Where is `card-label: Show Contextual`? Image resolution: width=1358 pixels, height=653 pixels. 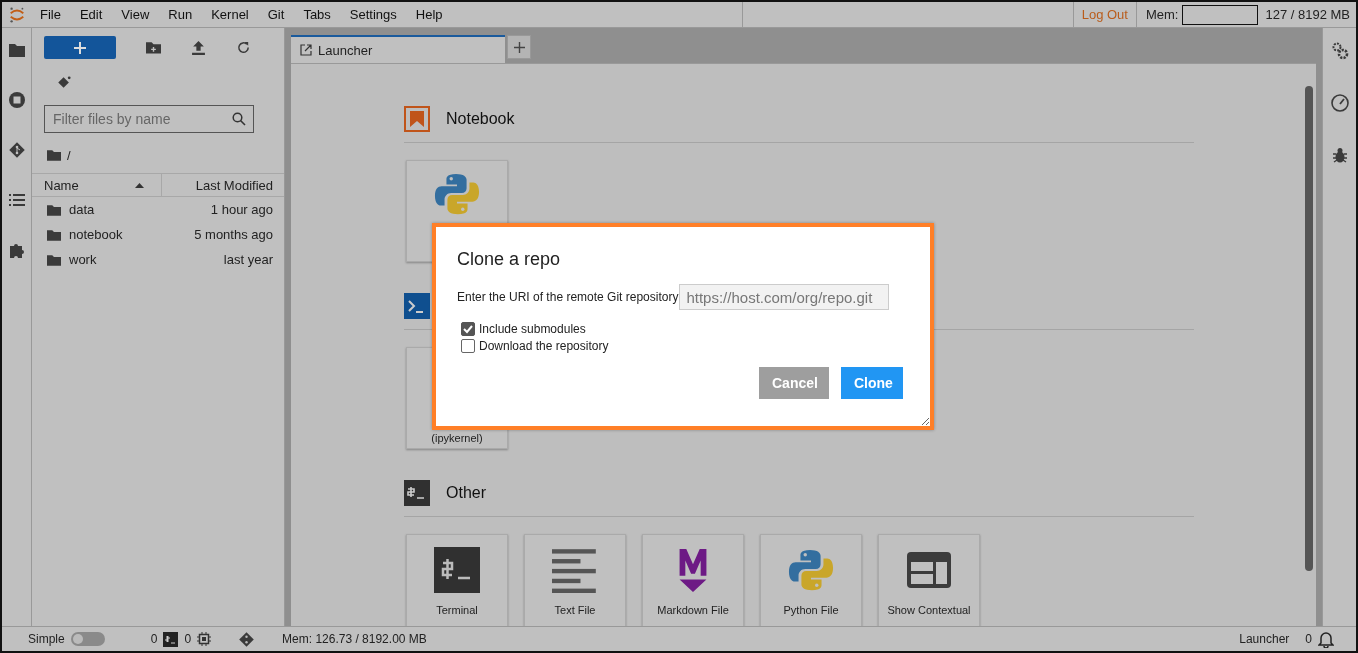
card-label: Show Contextual is located at coordinates (929, 610).